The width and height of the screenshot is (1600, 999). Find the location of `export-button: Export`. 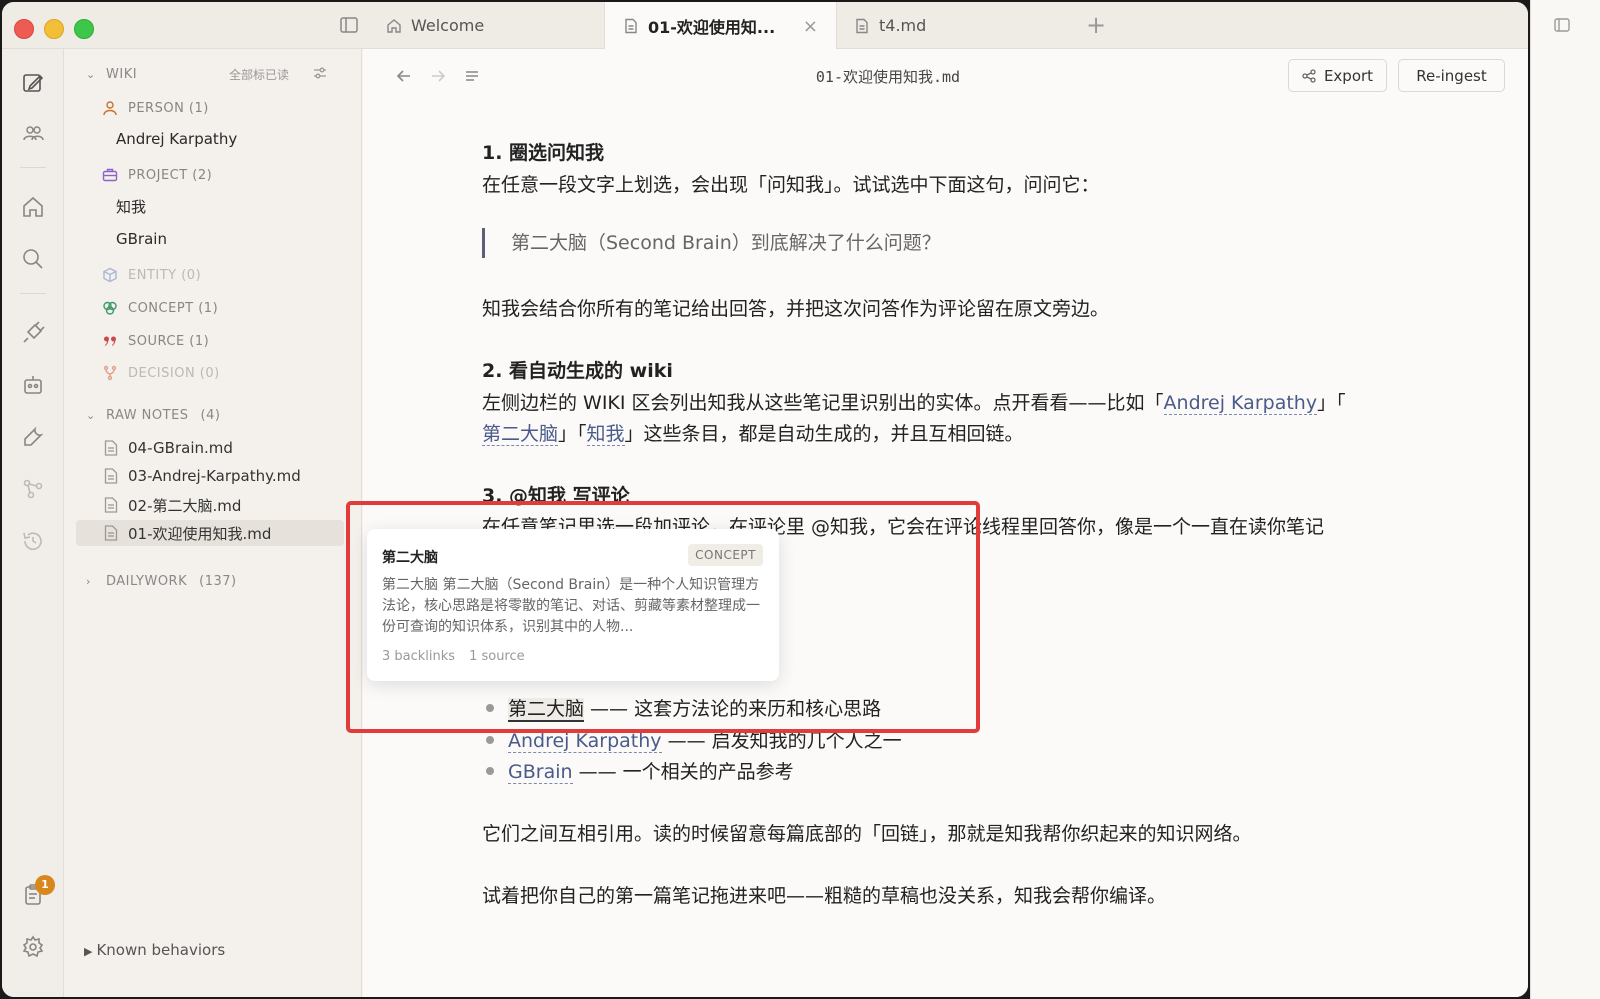

export-button: Export is located at coordinates (1337, 75).